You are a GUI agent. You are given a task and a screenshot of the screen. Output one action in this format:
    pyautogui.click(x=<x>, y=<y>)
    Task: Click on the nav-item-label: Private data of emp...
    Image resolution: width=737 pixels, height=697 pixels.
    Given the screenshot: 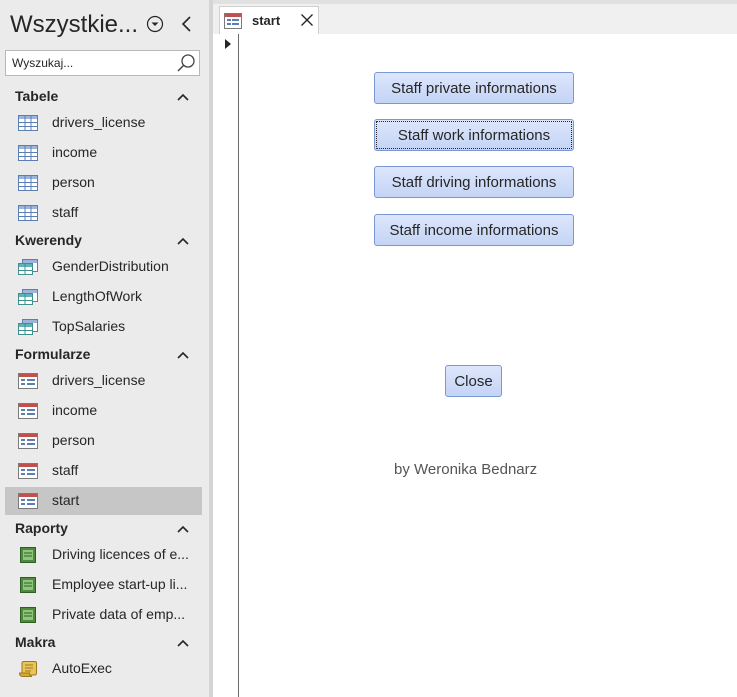 What is the action you would take?
    pyautogui.click(x=119, y=614)
    